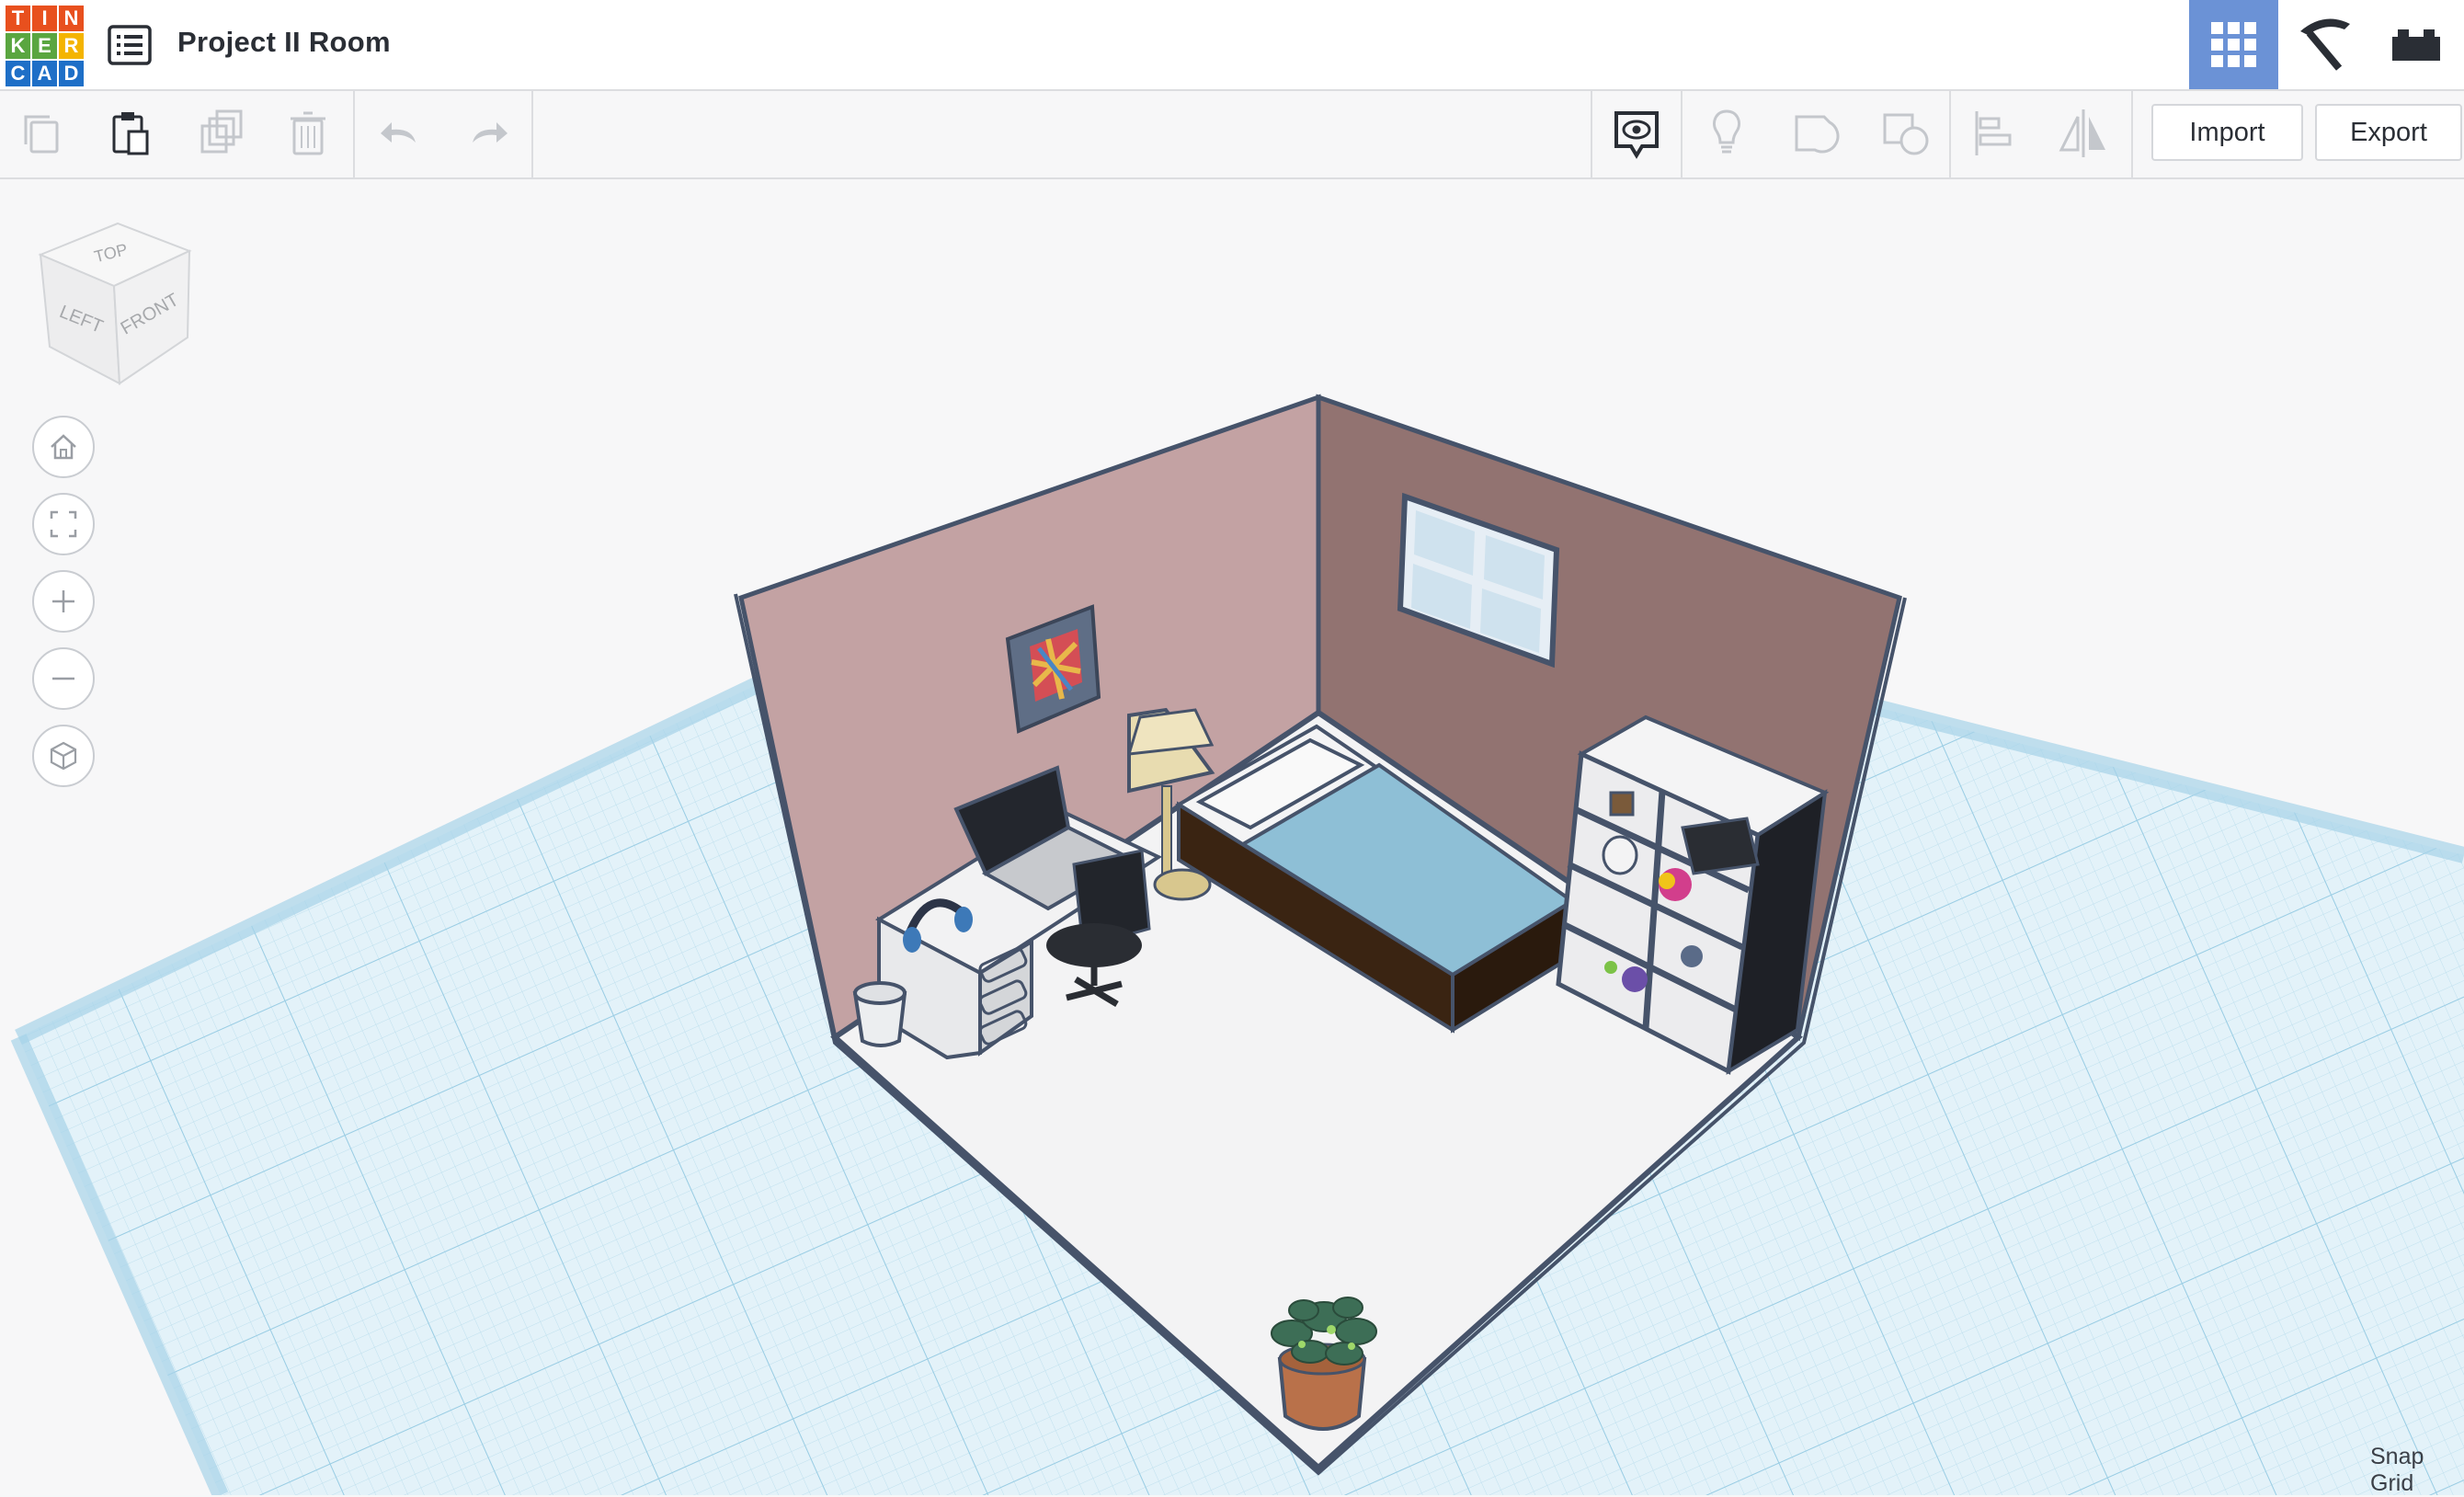  I want to click on home-view-icon, so click(63, 447).